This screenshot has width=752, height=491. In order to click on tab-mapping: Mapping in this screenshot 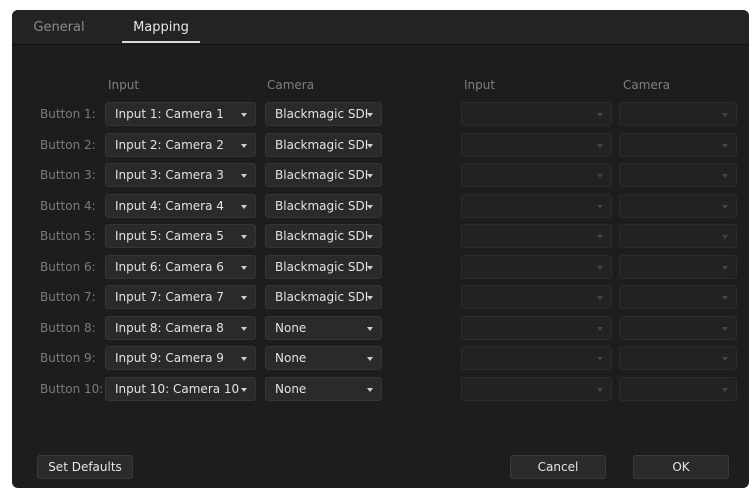, I will do `click(161, 26)`.